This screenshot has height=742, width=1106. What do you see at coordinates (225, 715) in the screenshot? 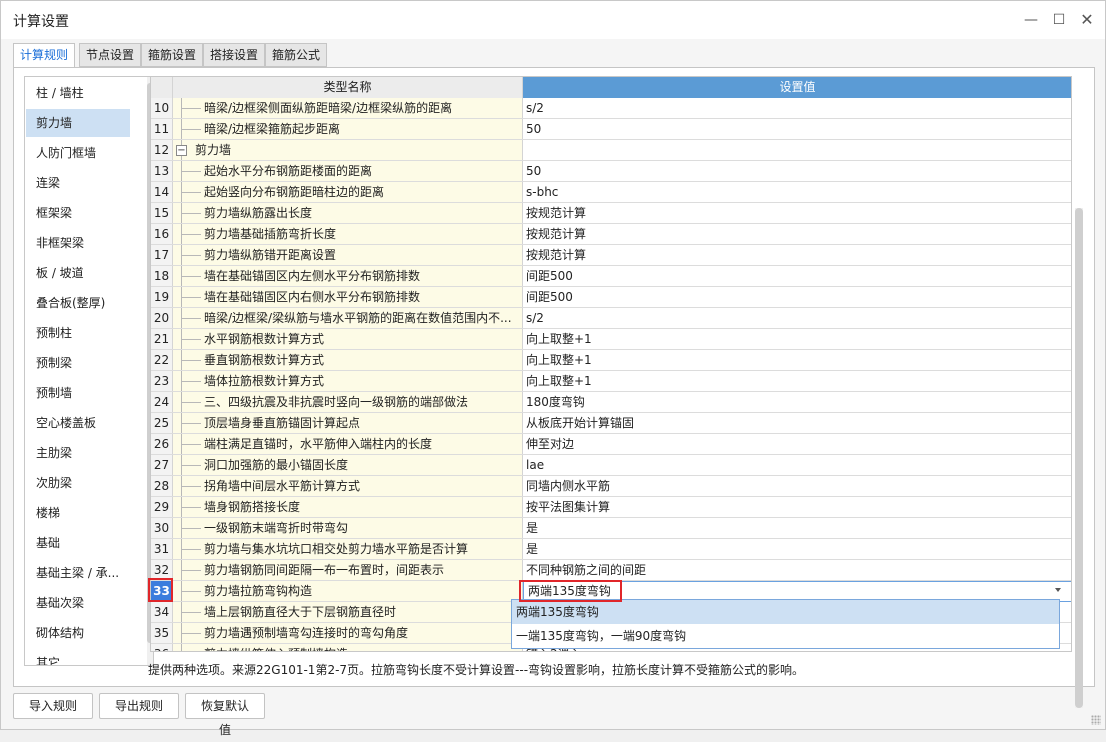
I see `restore-defaults-button: 恢复默认值` at bounding box center [225, 715].